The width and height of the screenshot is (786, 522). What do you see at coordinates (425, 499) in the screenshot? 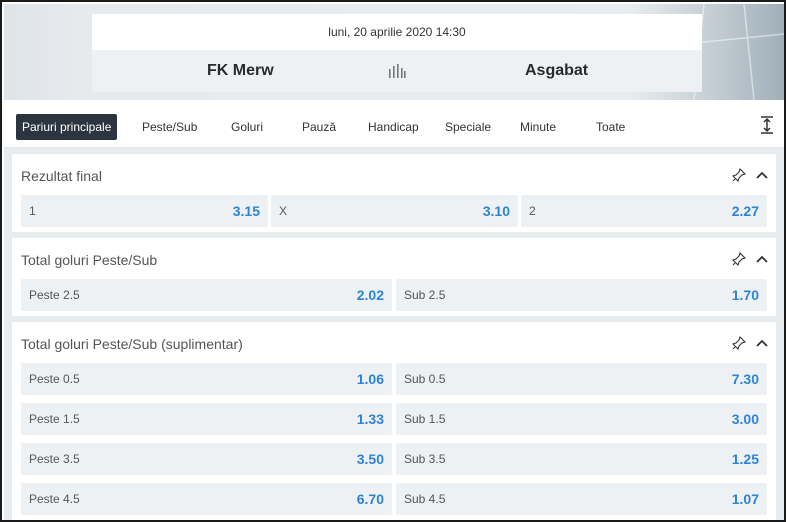
I see `odd-label: Sub 4.5` at bounding box center [425, 499].